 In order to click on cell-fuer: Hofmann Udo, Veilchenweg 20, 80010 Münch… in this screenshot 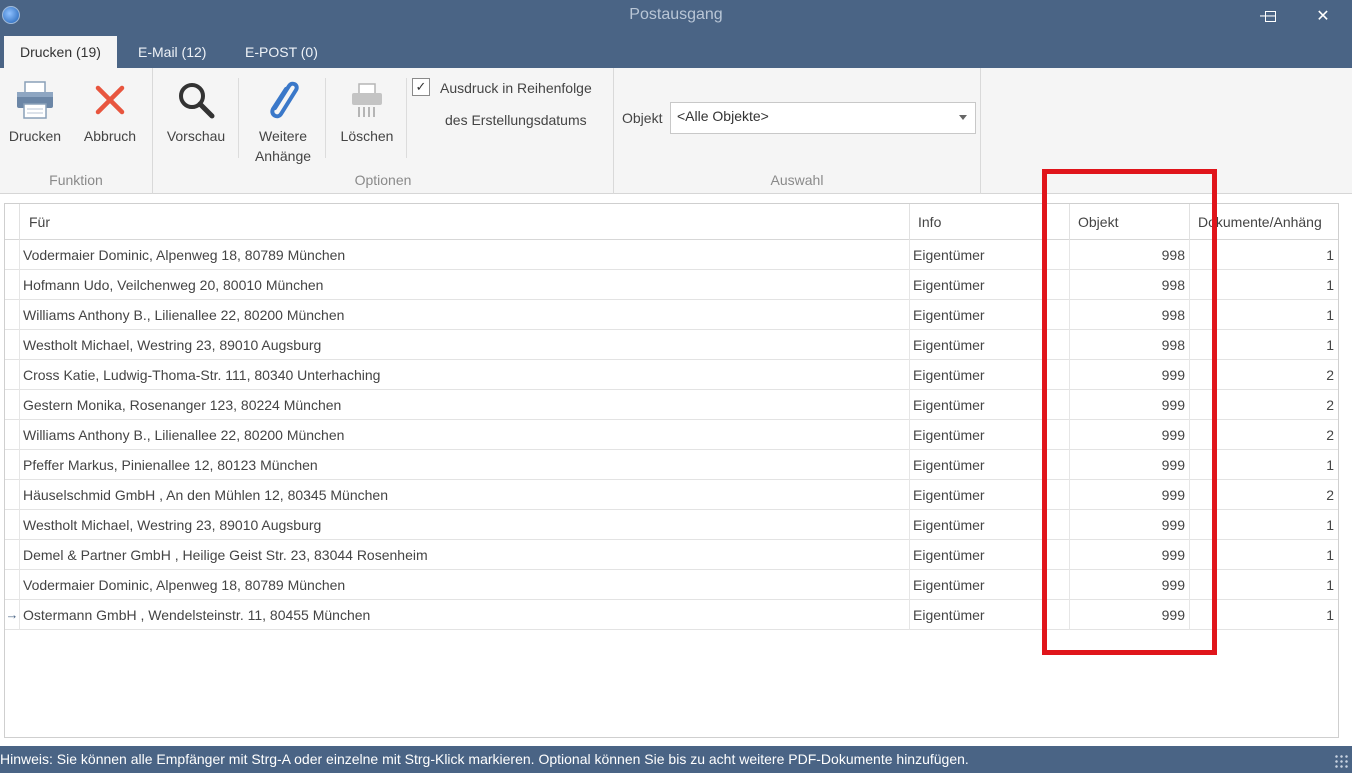, I will do `click(464, 285)`.